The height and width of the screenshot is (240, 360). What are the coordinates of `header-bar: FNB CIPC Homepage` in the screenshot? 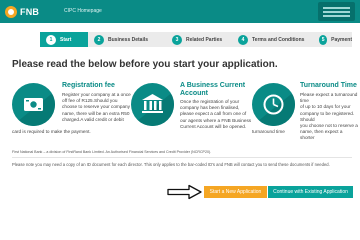 It's located at (180, 11).